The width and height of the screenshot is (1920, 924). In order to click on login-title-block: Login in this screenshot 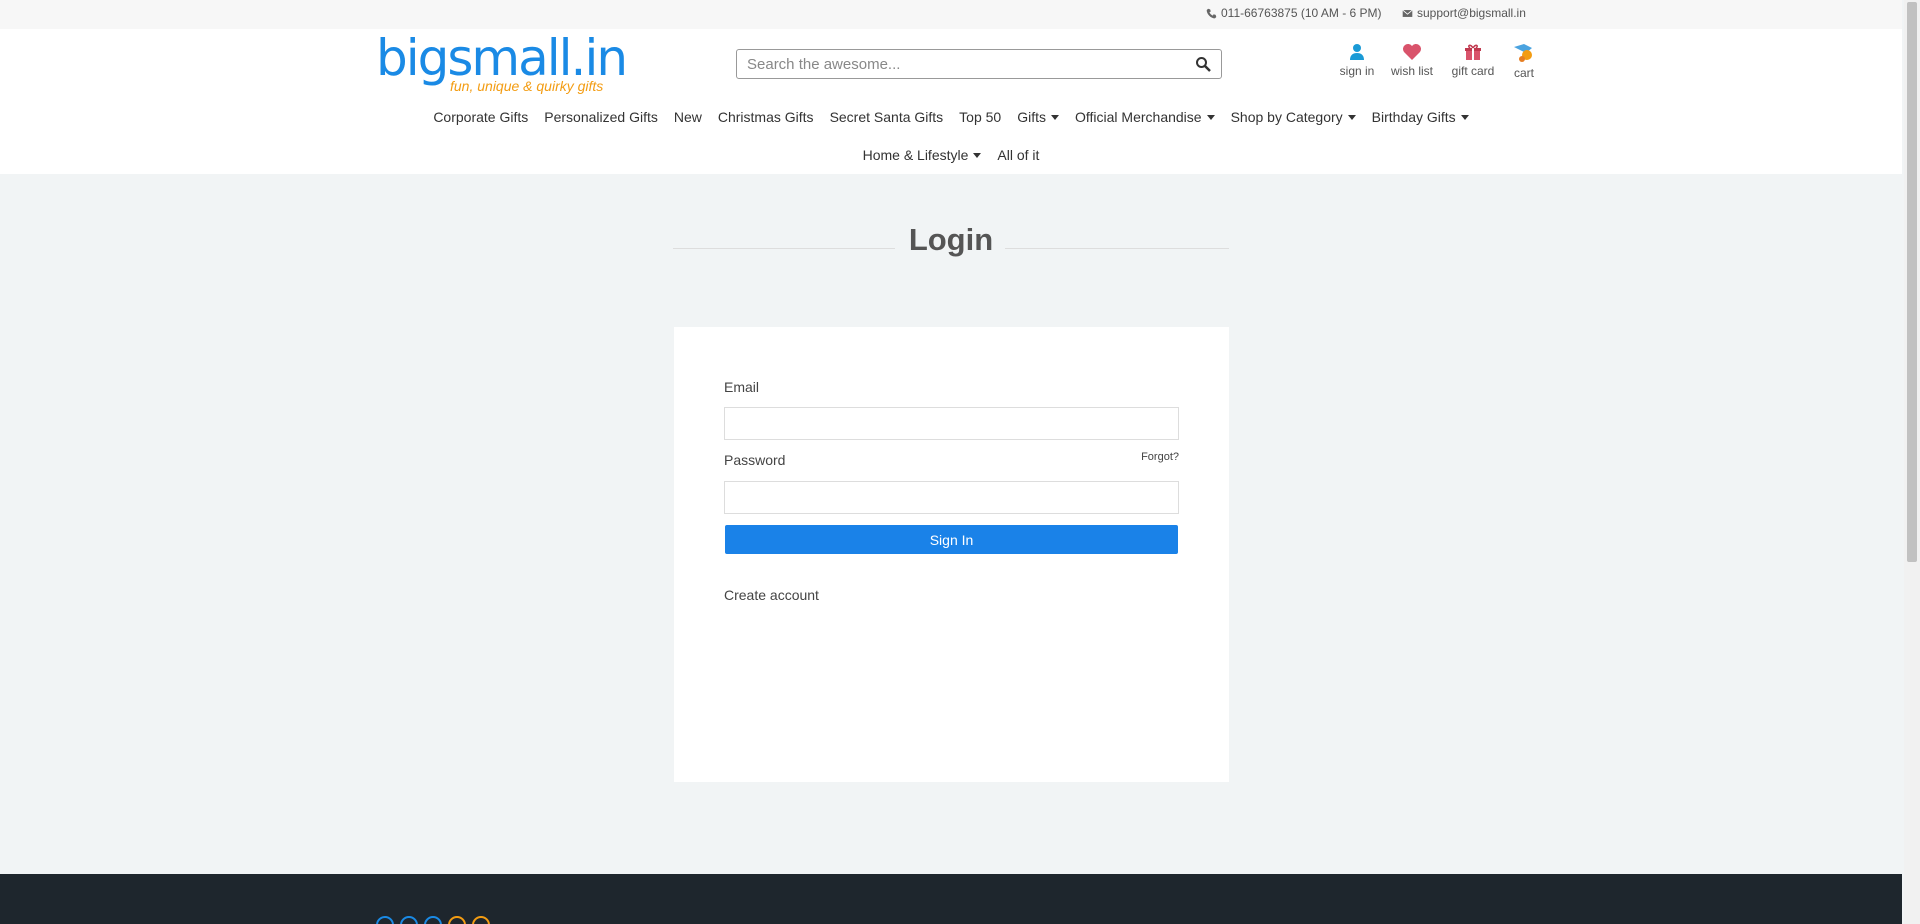, I will do `click(951, 240)`.